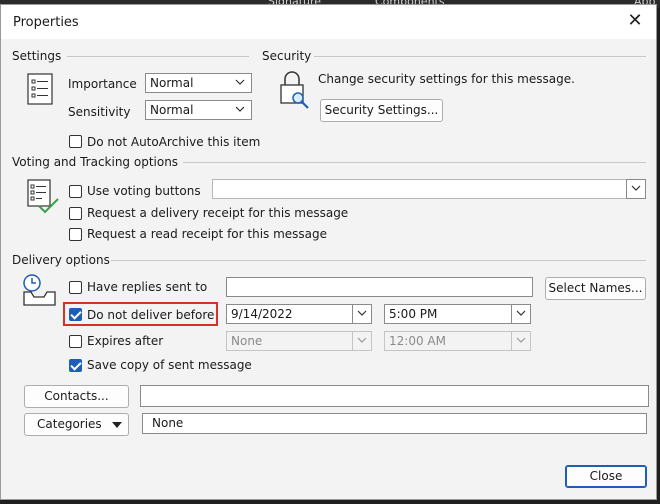 The width and height of the screenshot is (660, 504). What do you see at coordinates (39, 290) in the screenshot?
I see `delivery-clock-tray-icon` at bounding box center [39, 290].